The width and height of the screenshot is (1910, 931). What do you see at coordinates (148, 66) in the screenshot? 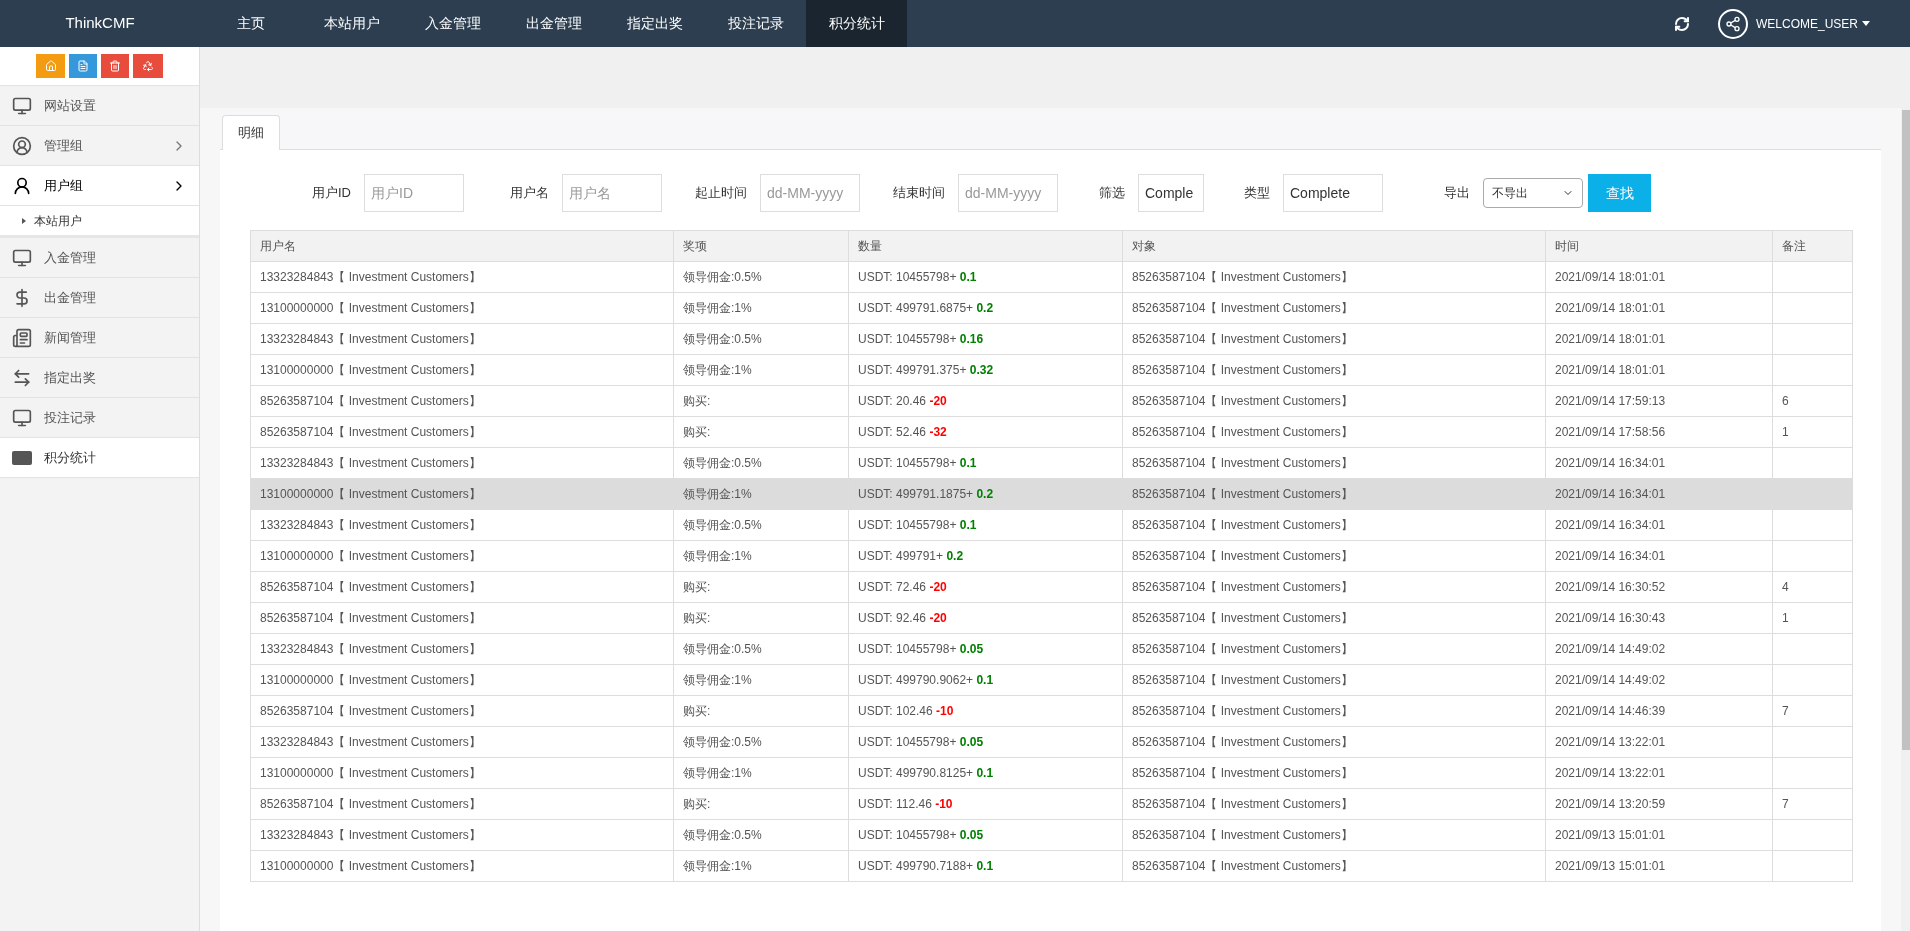
I see `recycle-button` at bounding box center [148, 66].